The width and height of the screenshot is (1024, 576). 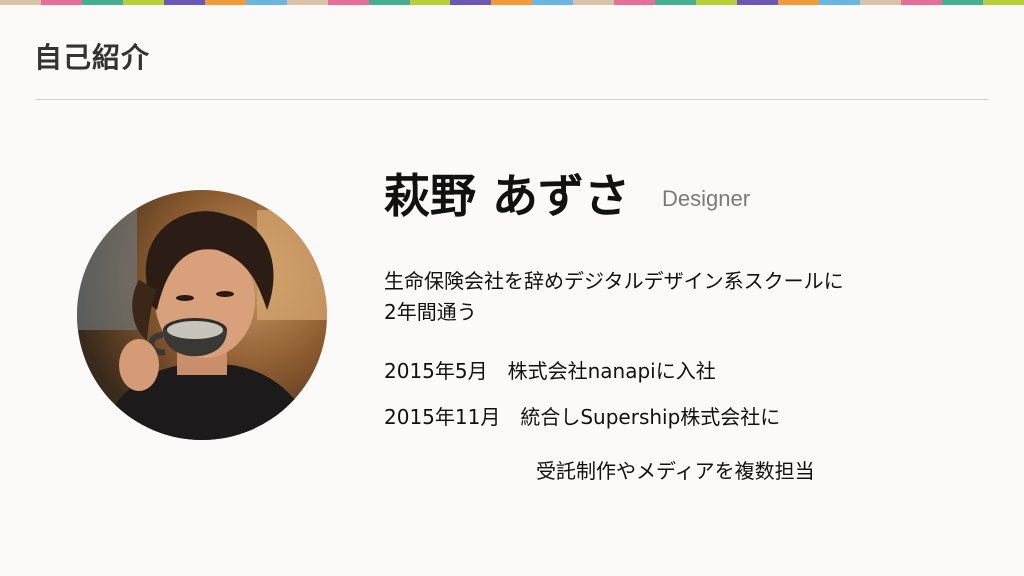 What do you see at coordinates (507, 196) in the screenshot?
I see `profile-name: 萩野 あずさ` at bounding box center [507, 196].